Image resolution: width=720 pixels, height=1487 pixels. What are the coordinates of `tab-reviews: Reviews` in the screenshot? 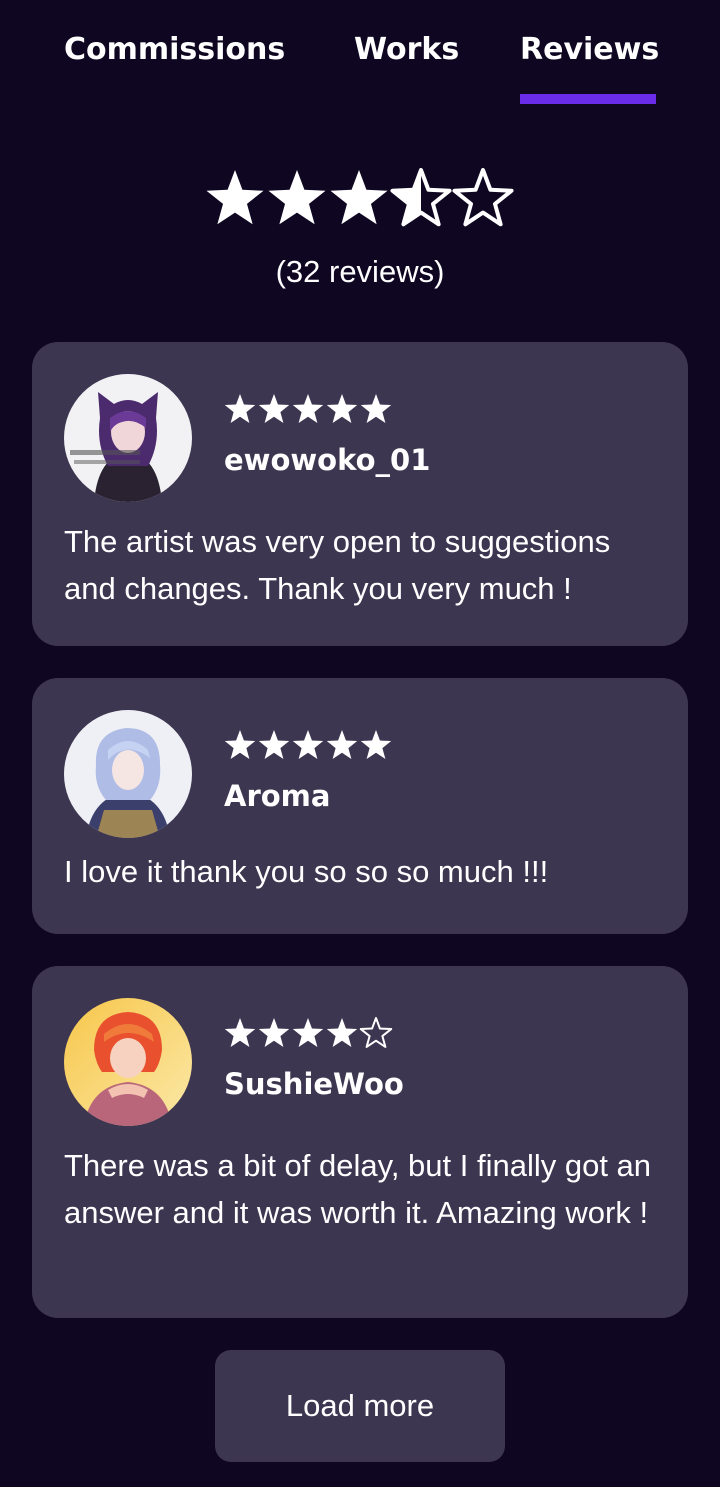 It's located at (589, 50).